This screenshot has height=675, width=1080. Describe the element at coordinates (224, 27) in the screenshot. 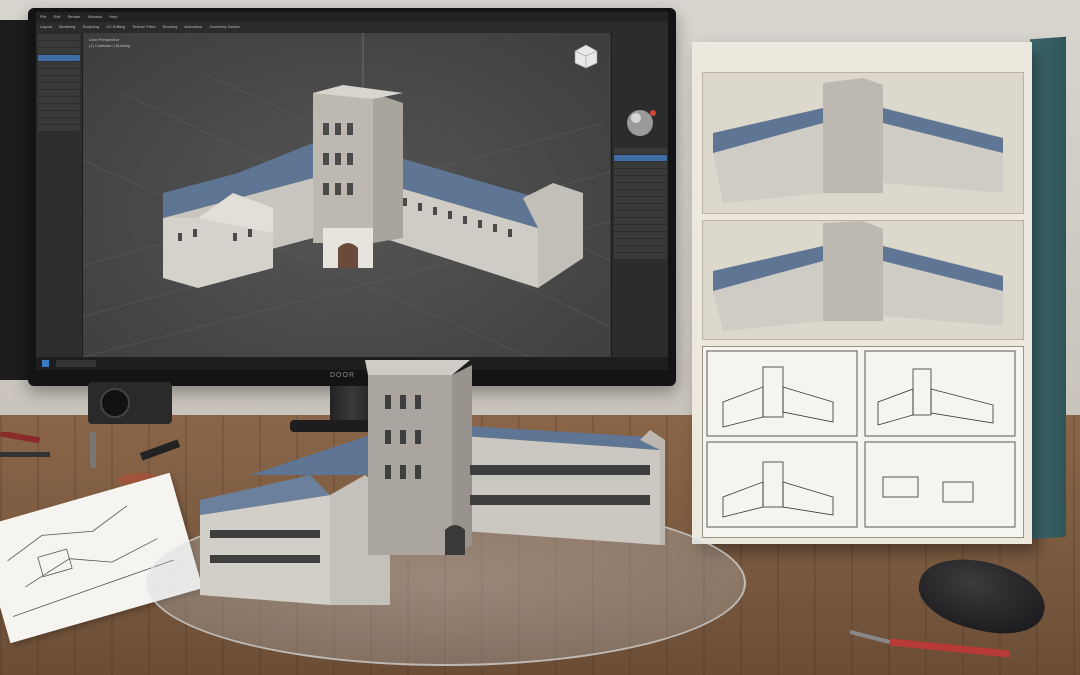

I see `tab-geonodes: Geometry Nodes` at that location.